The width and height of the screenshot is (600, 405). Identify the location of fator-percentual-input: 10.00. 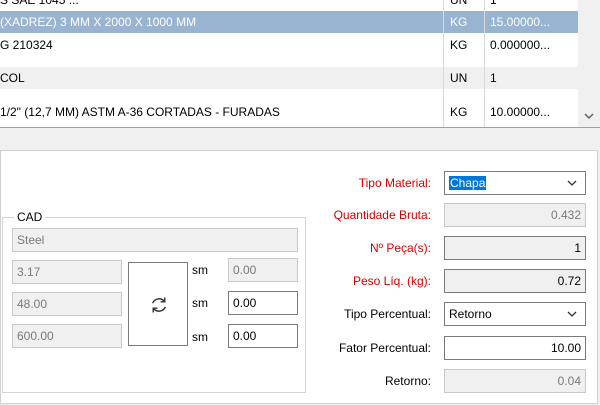
(515, 348).